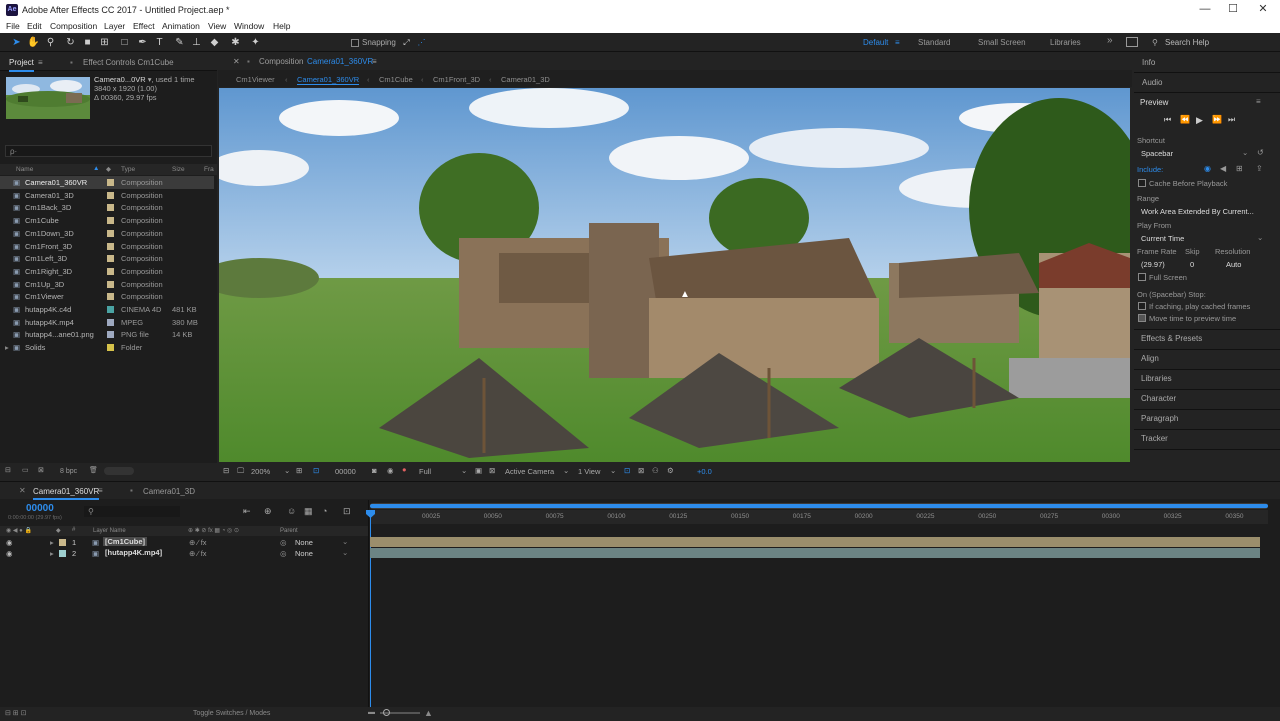 This screenshot has height=721, width=1280. What do you see at coordinates (1132, 42) in the screenshot?
I see `sync-settings-icon` at bounding box center [1132, 42].